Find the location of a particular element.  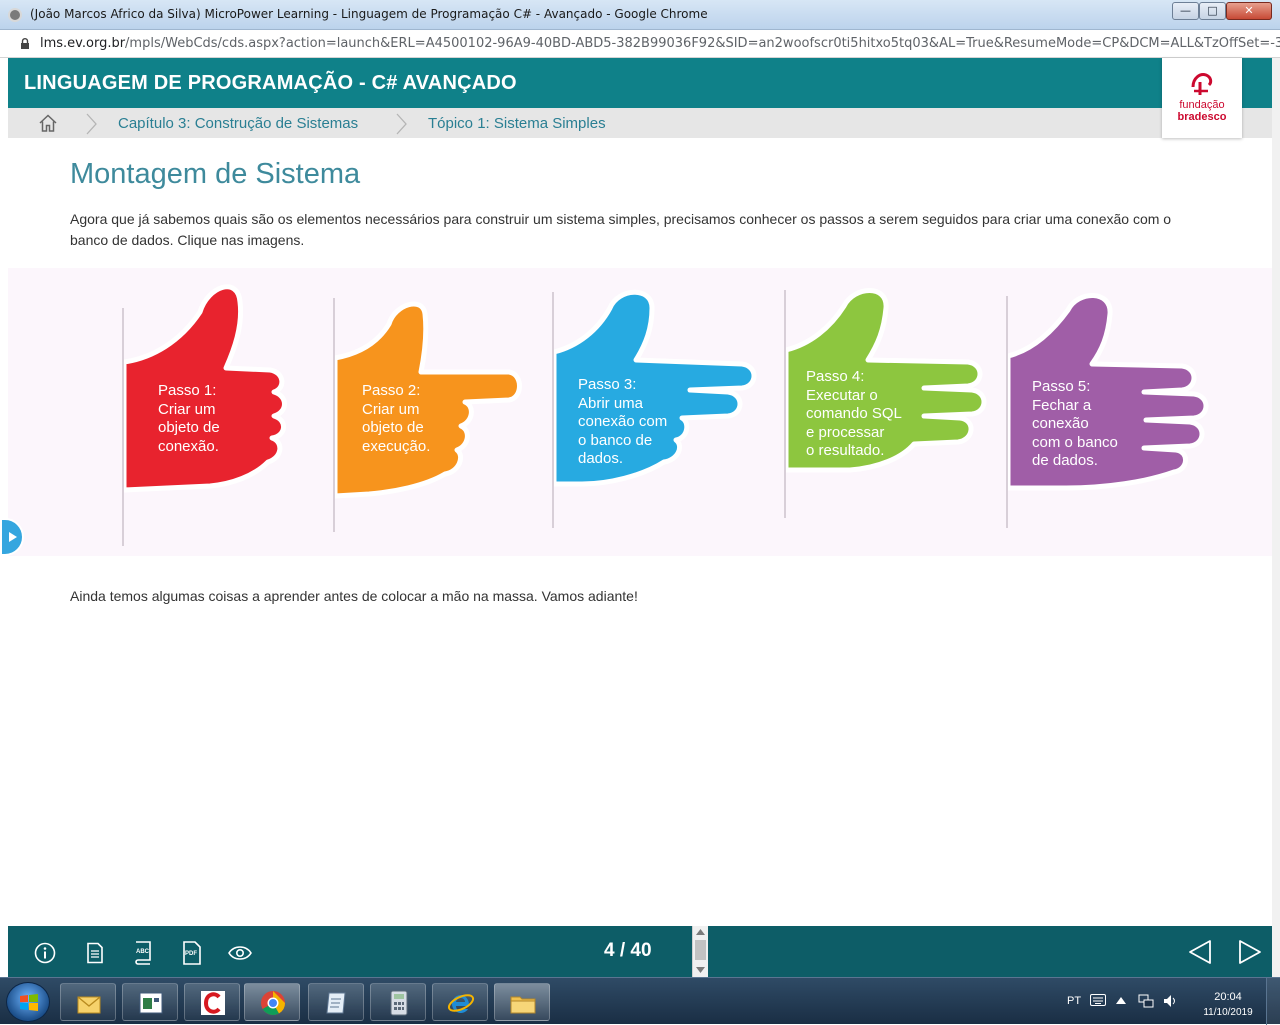

glossary-icon-text: ABC is located at coordinates (142, 952).